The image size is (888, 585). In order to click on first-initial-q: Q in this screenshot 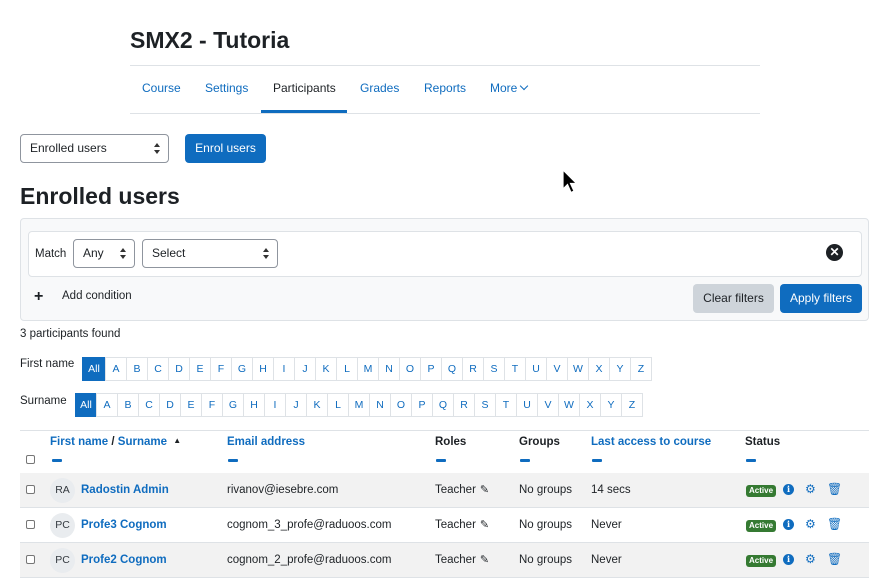, I will do `click(452, 369)`.